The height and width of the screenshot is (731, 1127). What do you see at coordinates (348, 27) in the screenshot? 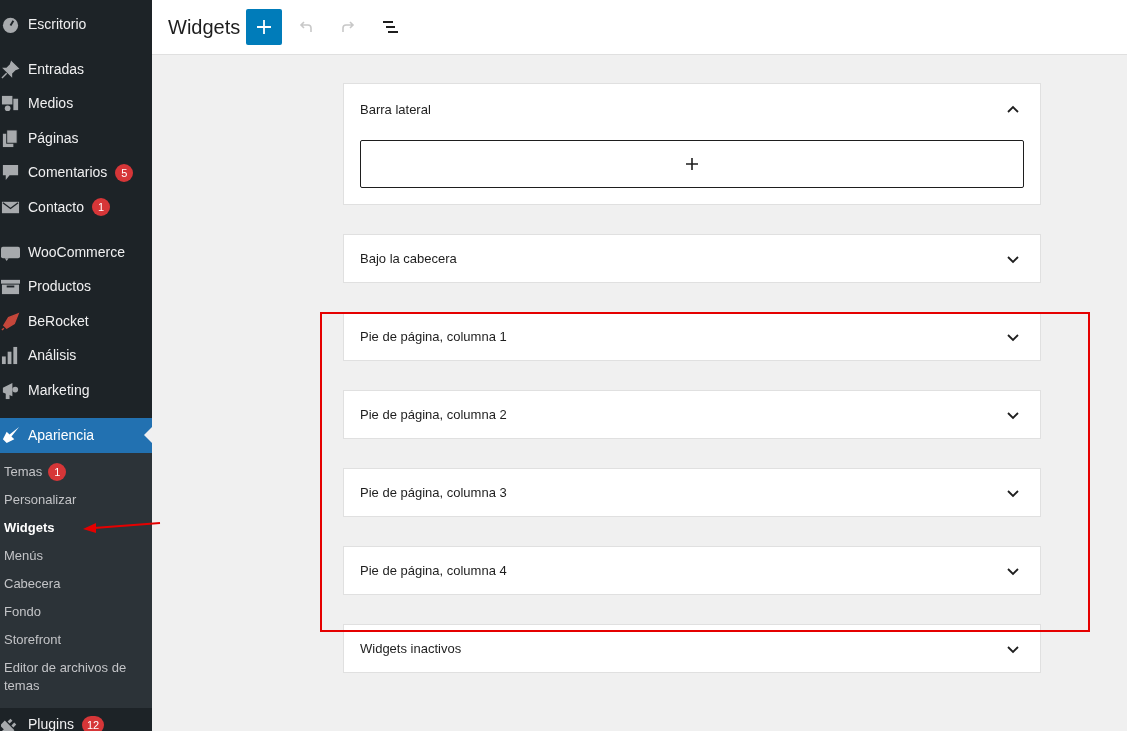
I see `redo-icon` at bounding box center [348, 27].